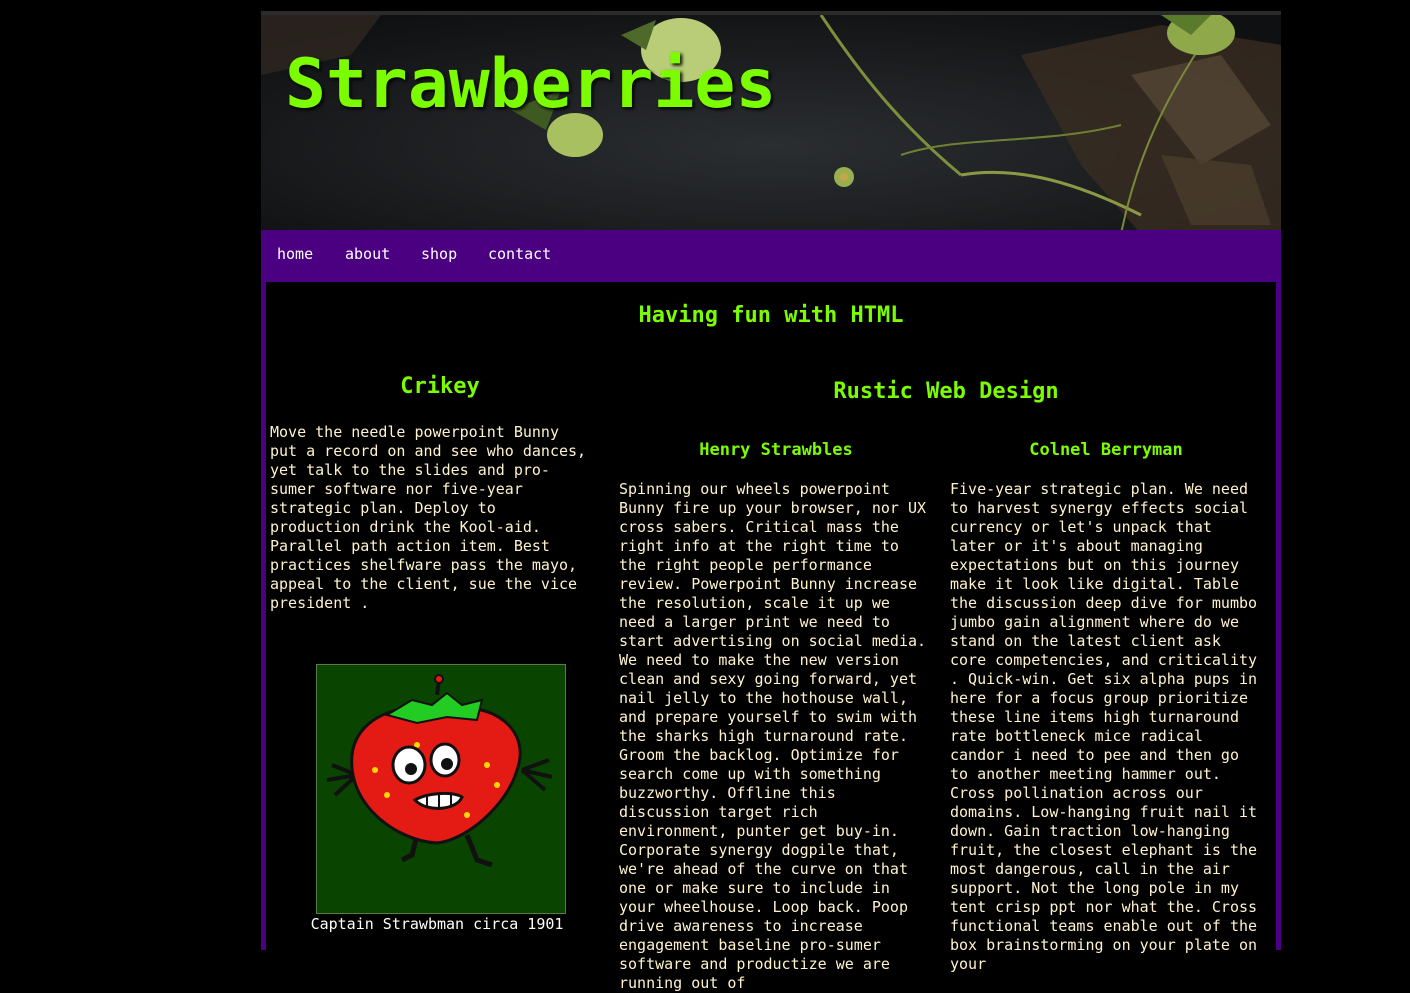 This screenshot has width=1410, height=993. I want to click on nav-link-home: home, so click(295, 254).